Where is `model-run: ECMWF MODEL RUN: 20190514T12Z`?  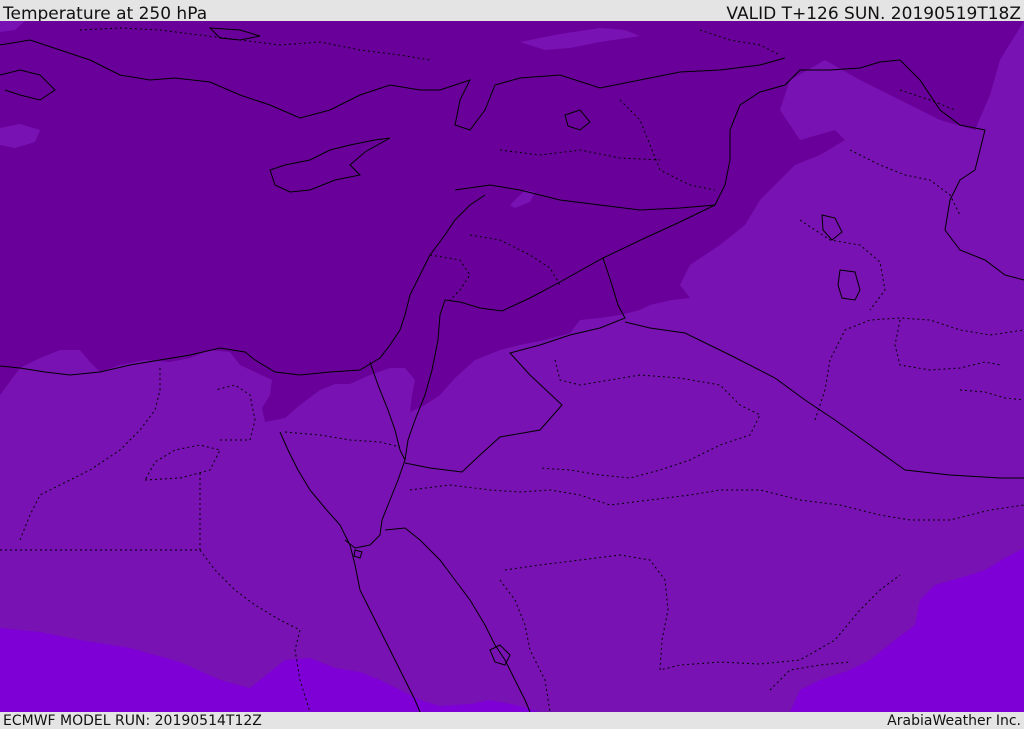
model-run: ECMWF MODEL RUN: 20190514T12Z is located at coordinates (132, 721).